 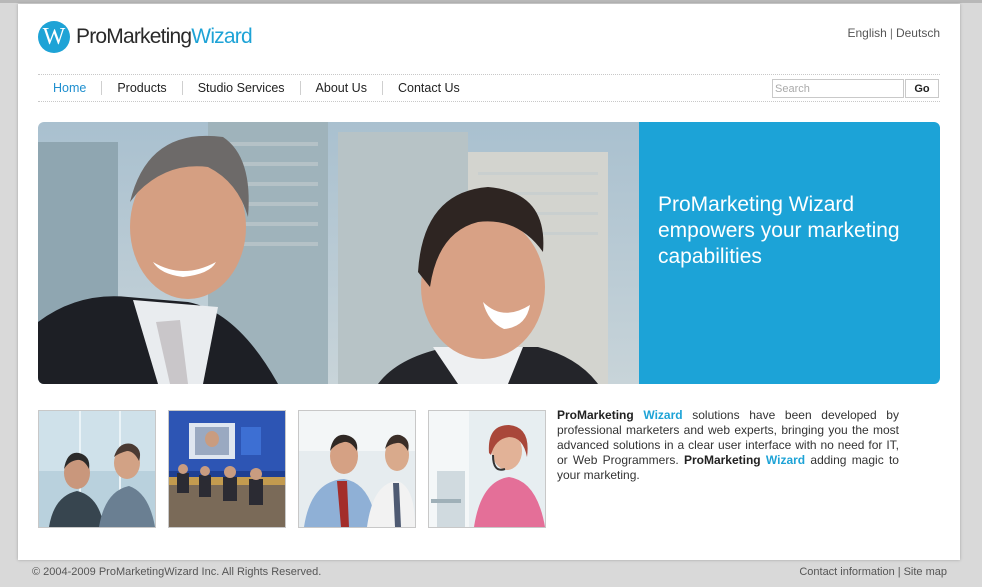 What do you see at coordinates (663, 415) in the screenshot?
I see `intro-brand-accent: Wizard` at bounding box center [663, 415].